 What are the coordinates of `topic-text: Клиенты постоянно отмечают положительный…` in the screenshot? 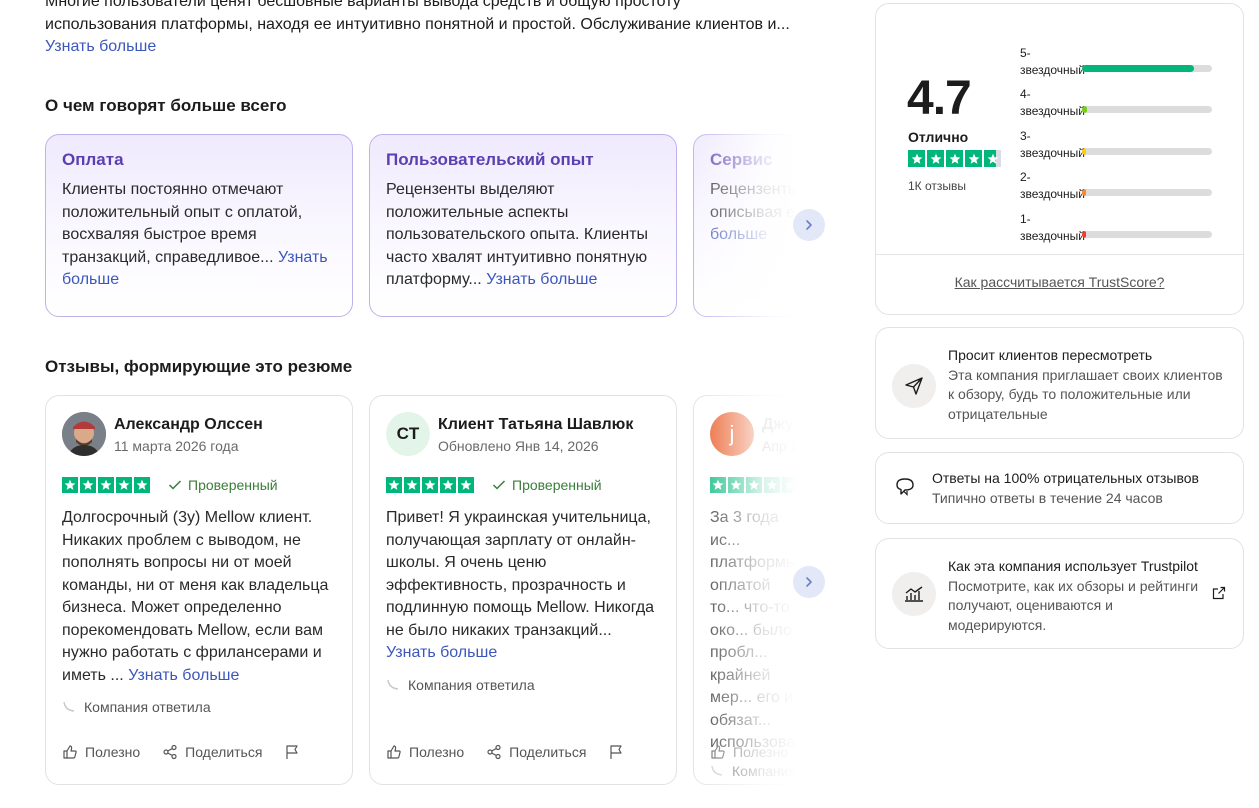 It's located at (199, 235).